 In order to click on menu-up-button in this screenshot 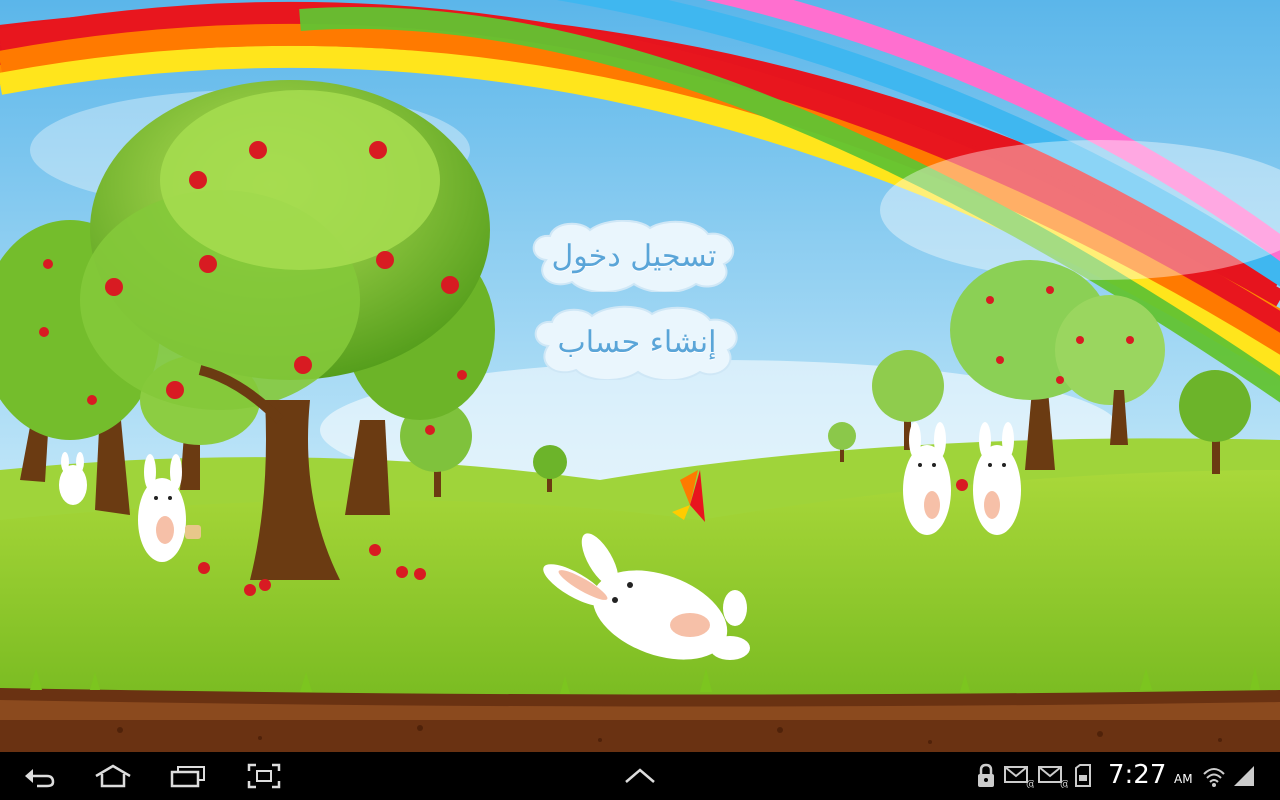, I will do `click(640, 776)`.